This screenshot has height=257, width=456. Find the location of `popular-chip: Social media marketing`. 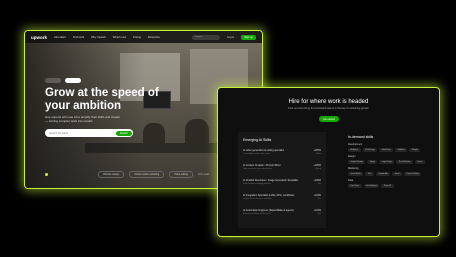

popular-chip: Social media marketing is located at coordinates (147, 174).